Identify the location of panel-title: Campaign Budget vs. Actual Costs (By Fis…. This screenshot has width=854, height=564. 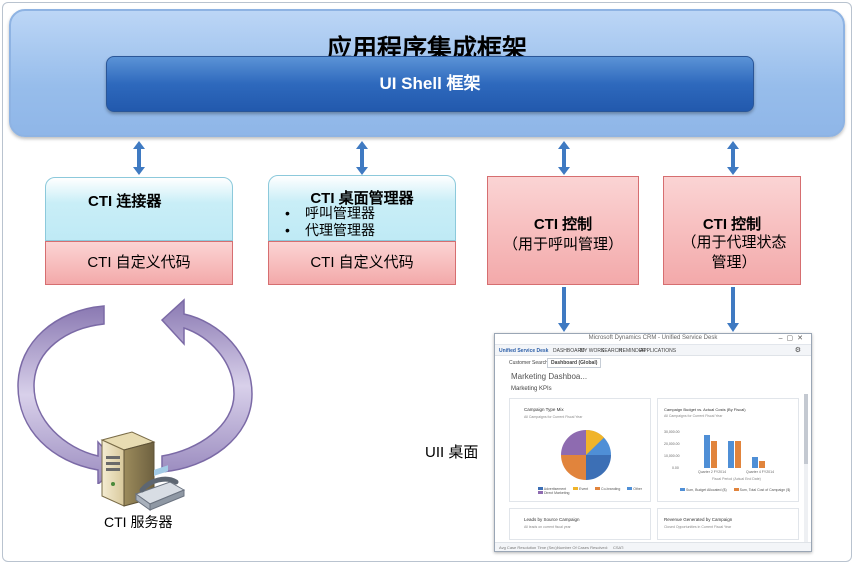
(705, 409).